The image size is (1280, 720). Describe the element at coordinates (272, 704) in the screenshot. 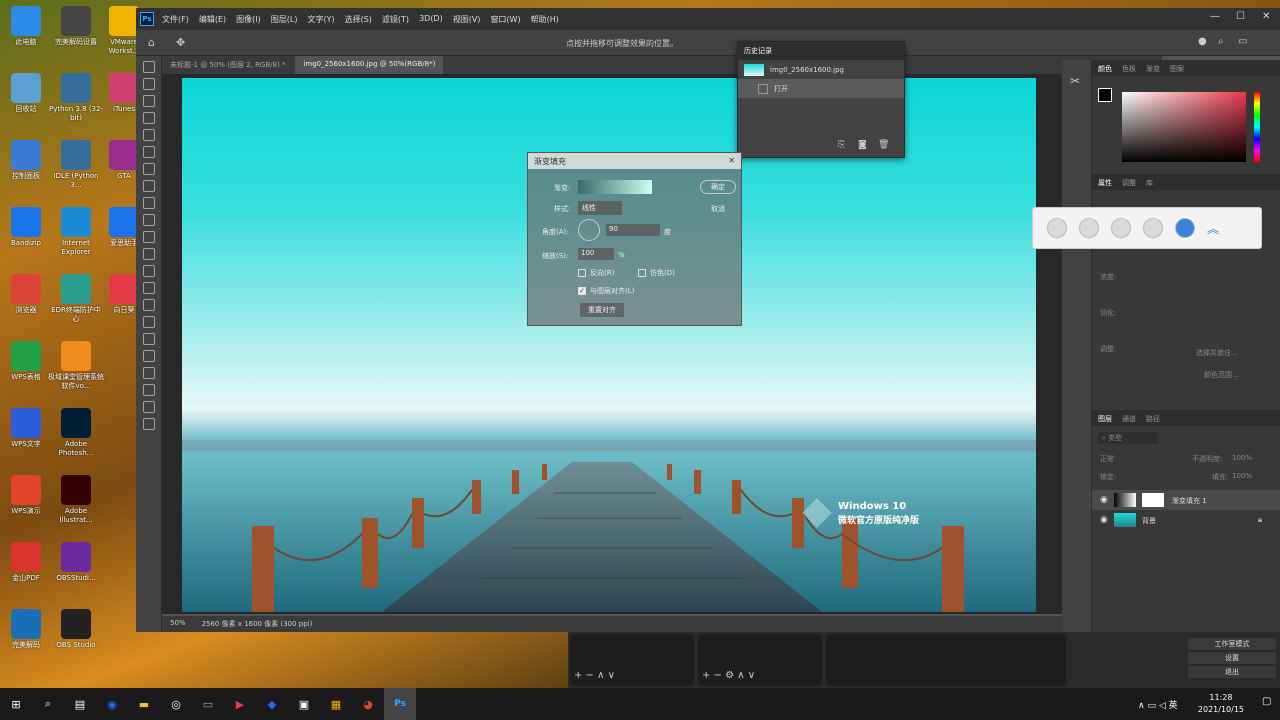

I see `bandizip-taskbar-icon: ◆` at that location.